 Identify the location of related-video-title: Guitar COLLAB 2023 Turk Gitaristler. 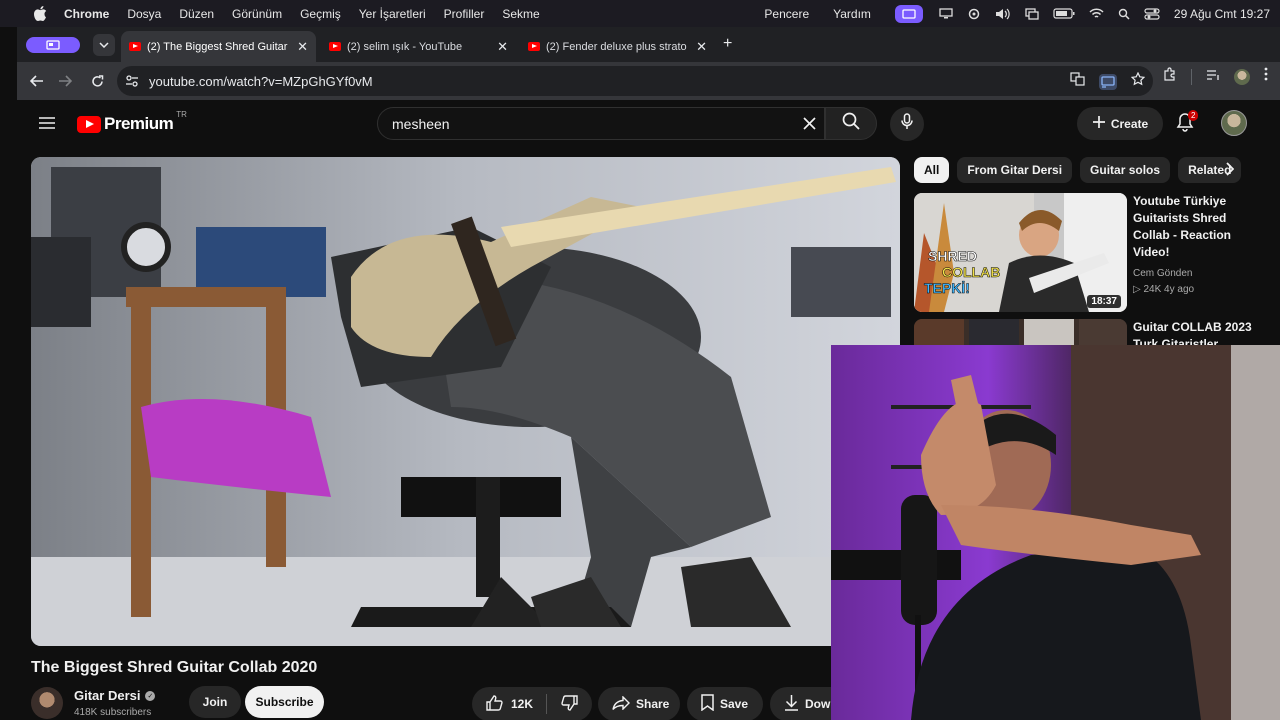
(1198, 332).